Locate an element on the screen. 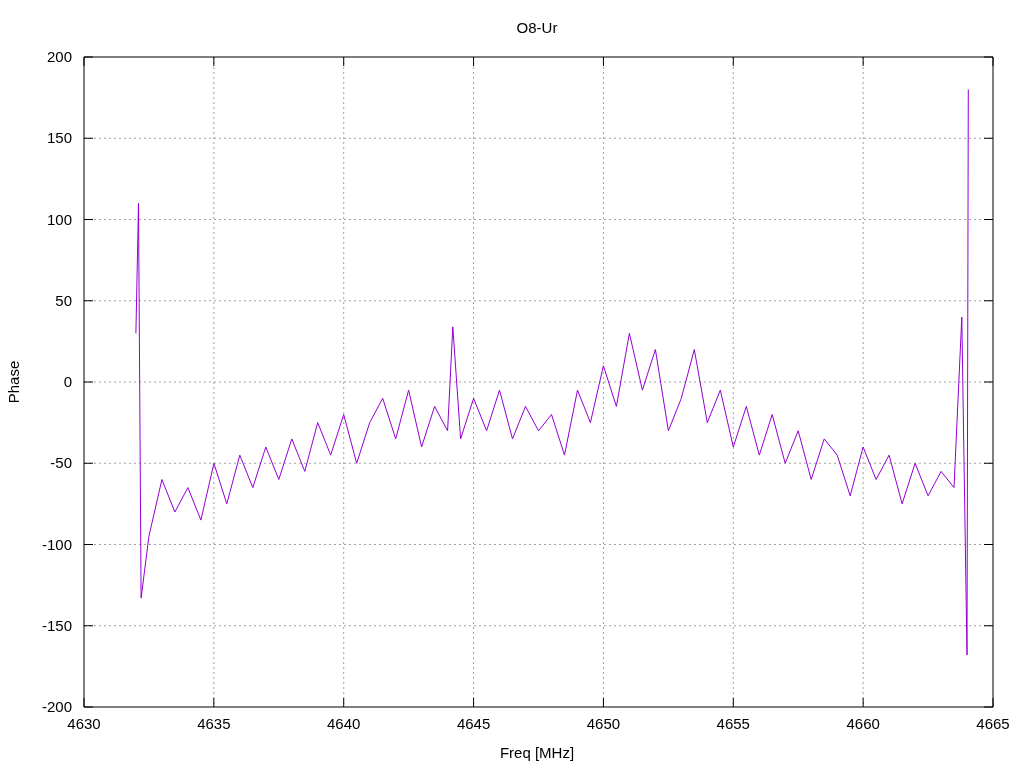 The image size is (1024, 768). x-tick-label: 4630 is located at coordinates (84, 723).